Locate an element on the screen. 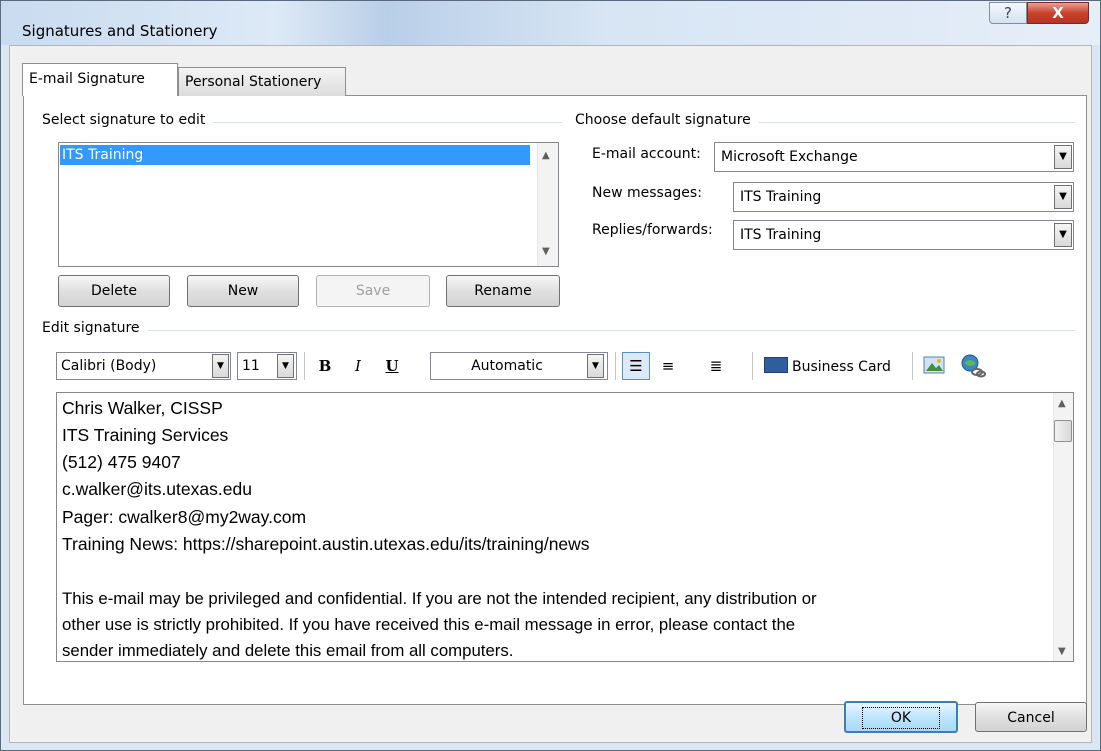 The height and width of the screenshot is (751, 1101). align-right-icon: ≣ is located at coordinates (716, 366).